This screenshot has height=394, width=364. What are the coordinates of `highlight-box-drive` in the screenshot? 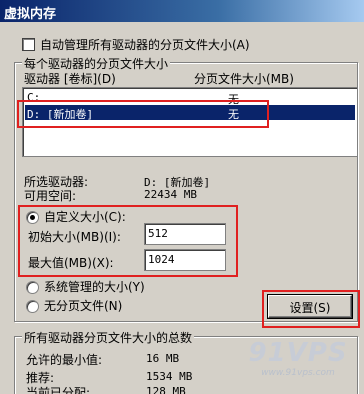 It's located at (143, 114).